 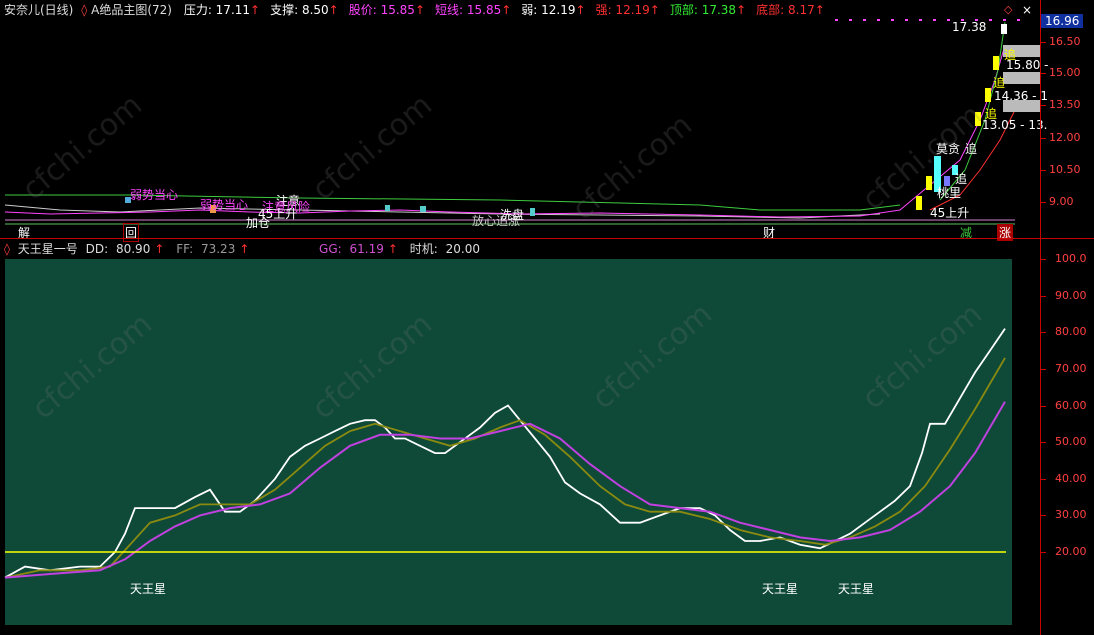 What do you see at coordinates (1065, 41) in the screenshot?
I see `price-tick-label: 16.50` at bounding box center [1065, 41].